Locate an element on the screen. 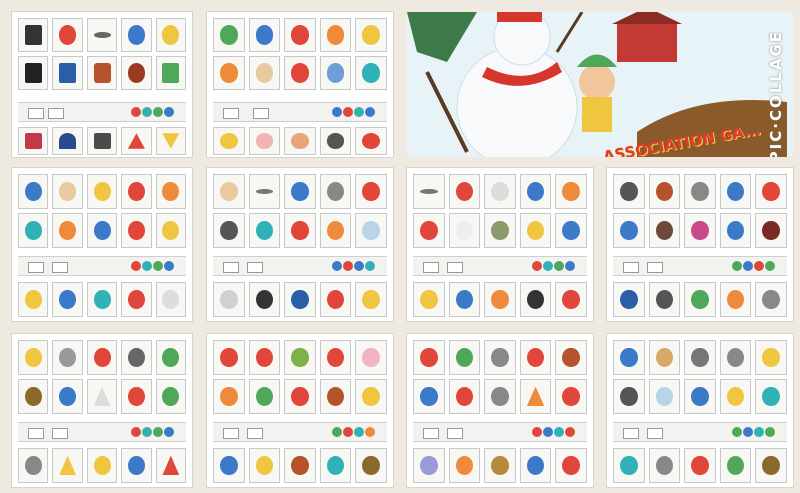  snowman-illustration-panel: ASSOCIATION GA... PIC·COLLAGE is located at coordinates (600, 84).